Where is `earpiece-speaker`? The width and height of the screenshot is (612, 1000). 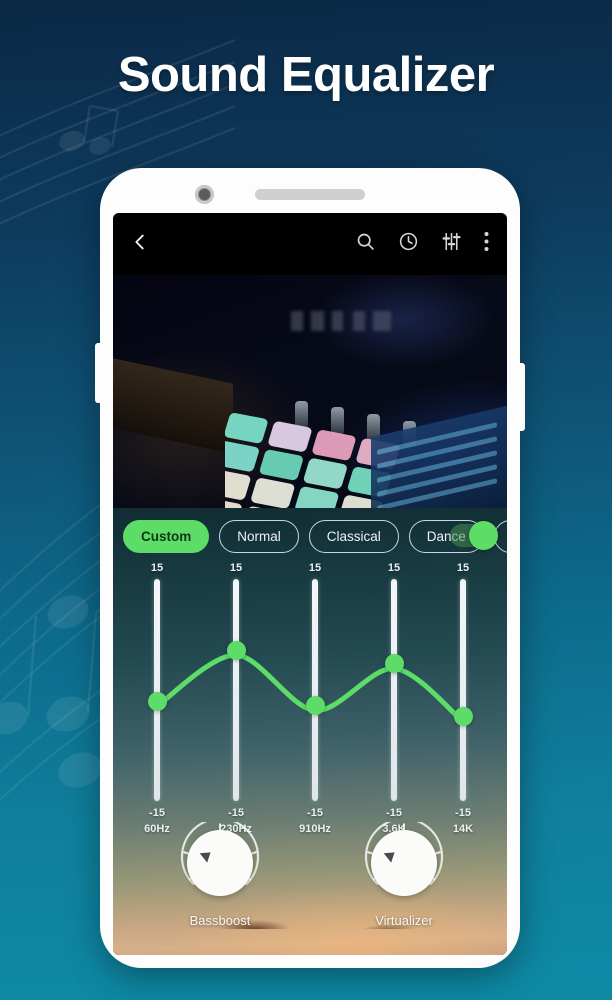
earpiece-speaker is located at coordinates (310, 194).